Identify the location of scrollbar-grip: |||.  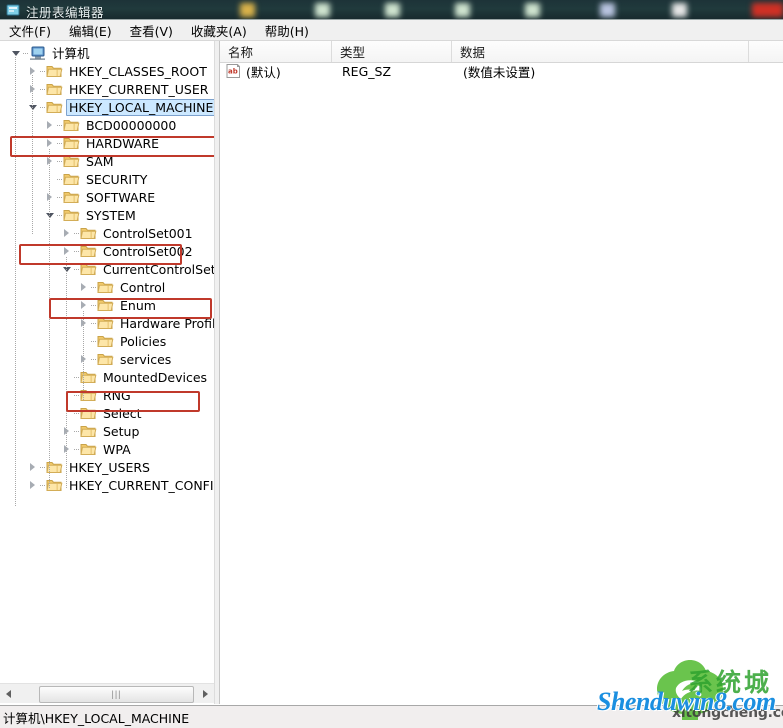
(116, 694).